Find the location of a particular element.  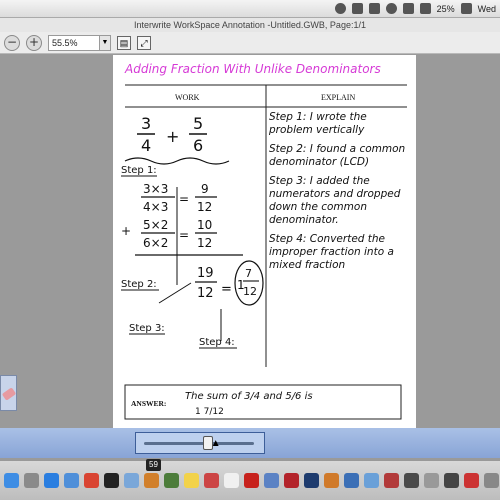

line2-den: 6×2 is located at coordinates (155, 243).